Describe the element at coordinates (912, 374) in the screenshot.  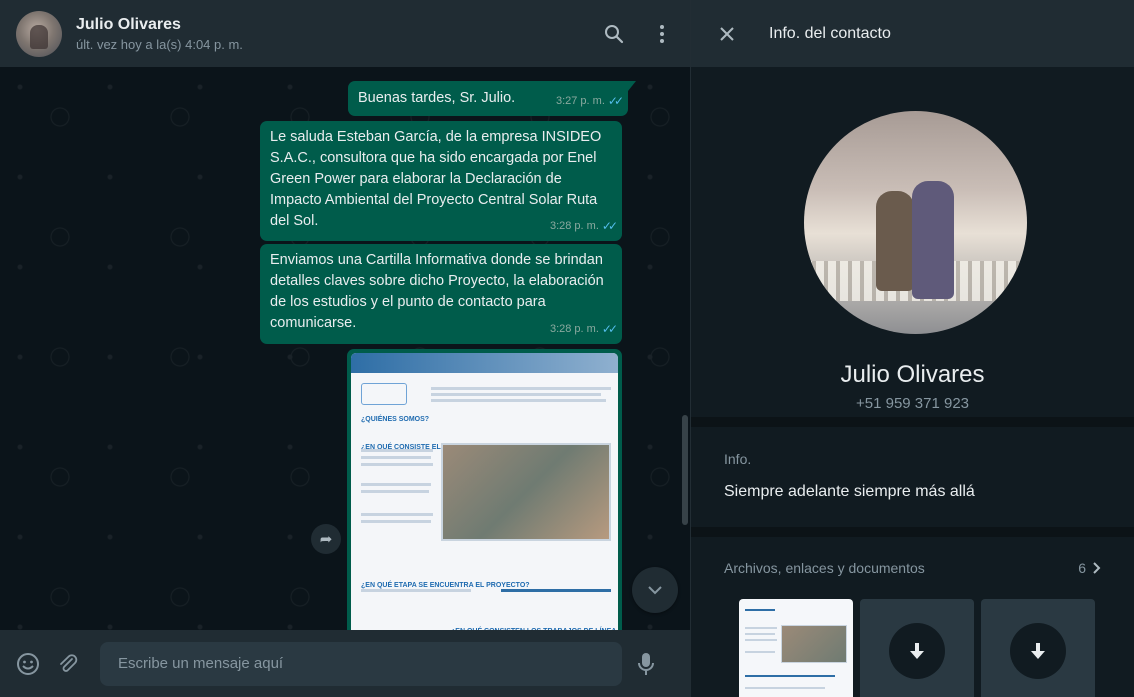
I see `profile-name: Julio Olivares` at that location.